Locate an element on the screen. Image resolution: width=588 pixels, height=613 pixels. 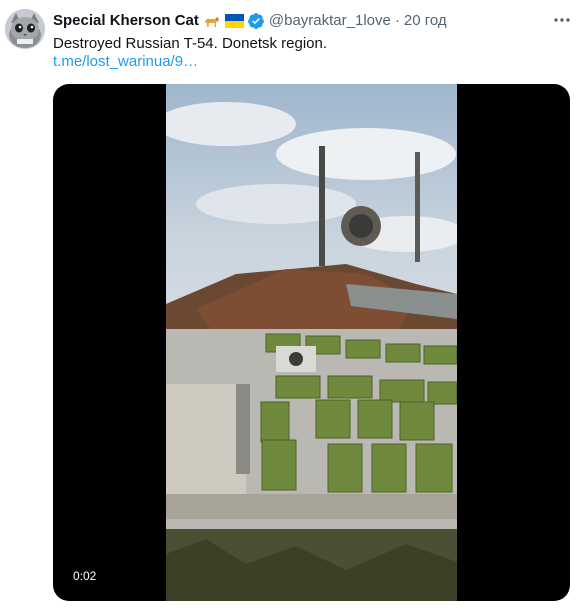
verified-badge-icon is located at coordinates (256, 21).